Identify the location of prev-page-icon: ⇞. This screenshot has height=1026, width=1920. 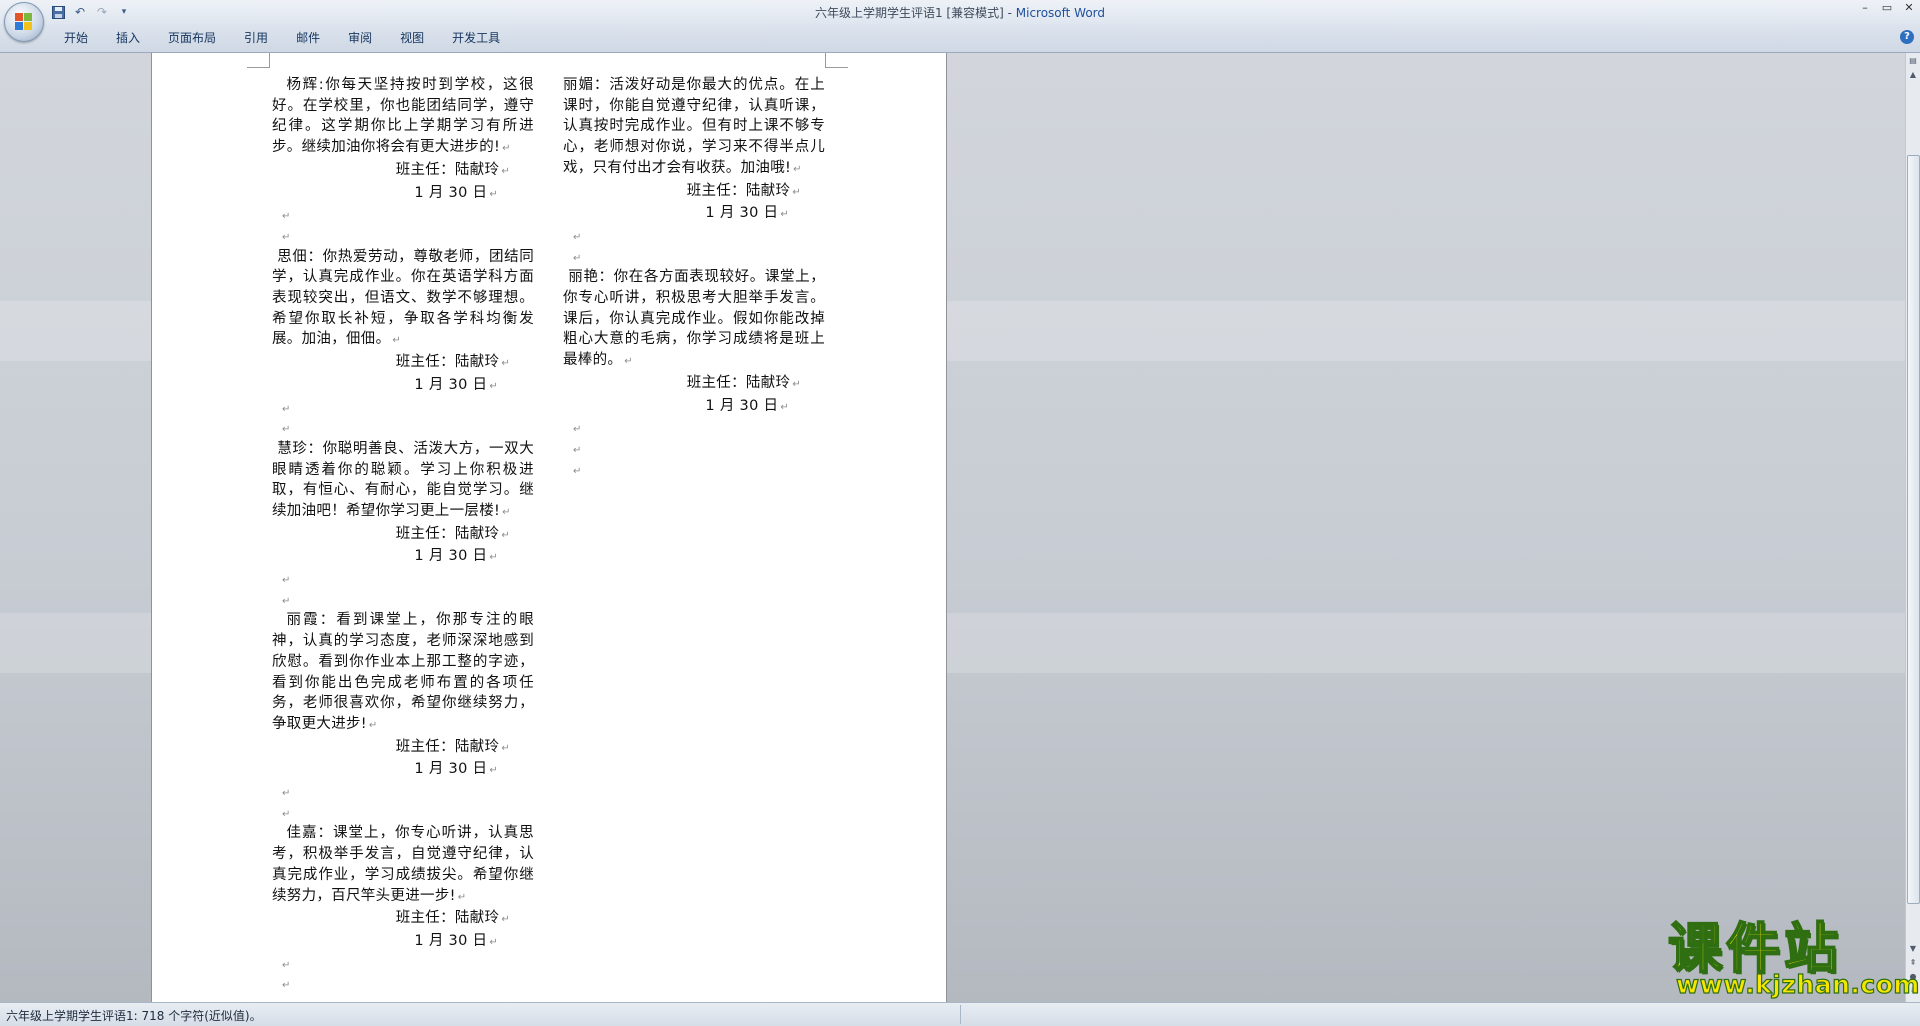
(1913, 963).